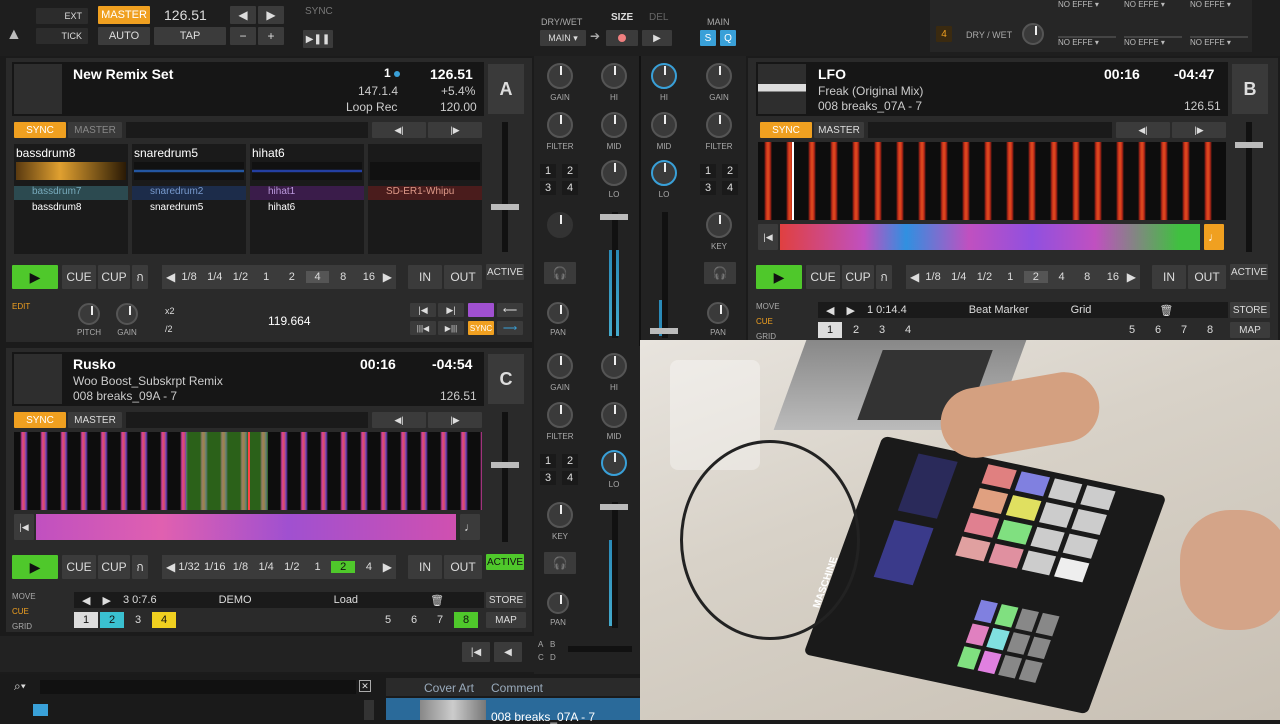 Image resolution: width=1280 pixels, height=724 pixels. What do you see at coordinates (1132, 330) in the screenshot?
I see `deck-b-hotcue-5: 5` at bounding box center [1132, 330].